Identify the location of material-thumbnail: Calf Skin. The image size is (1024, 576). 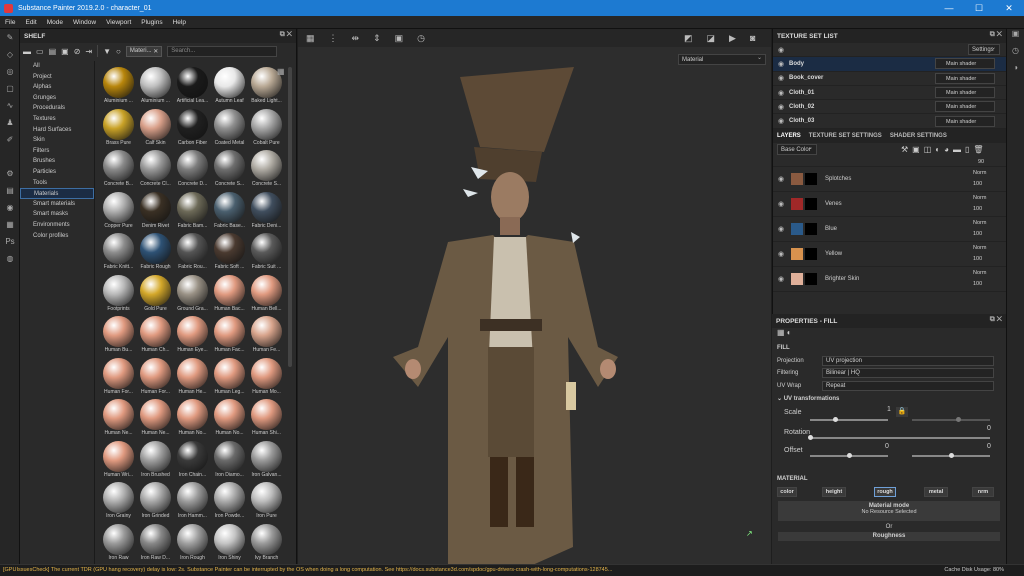
(155, 129).